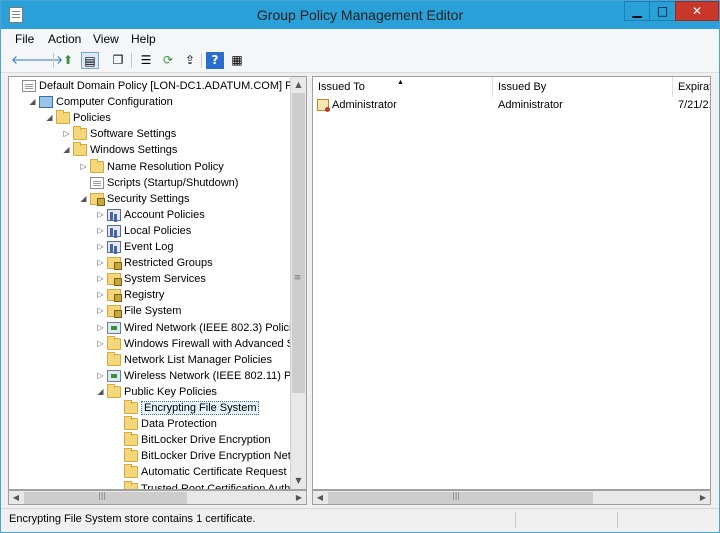  I want to click on tree-node: ▷ Event Log, so click(135, 247).